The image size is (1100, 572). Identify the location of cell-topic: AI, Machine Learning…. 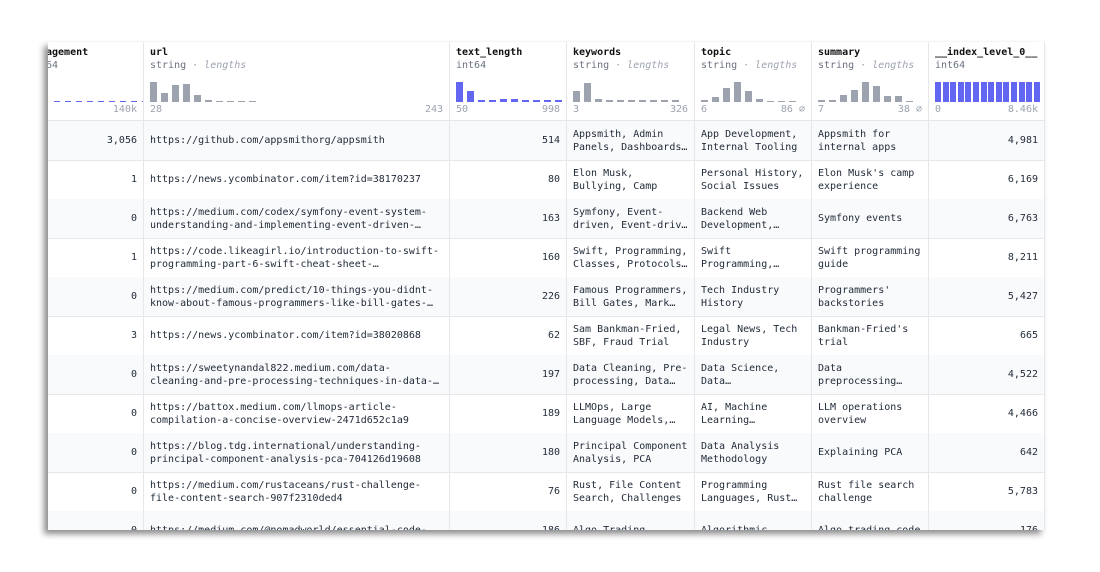
(753, 413).